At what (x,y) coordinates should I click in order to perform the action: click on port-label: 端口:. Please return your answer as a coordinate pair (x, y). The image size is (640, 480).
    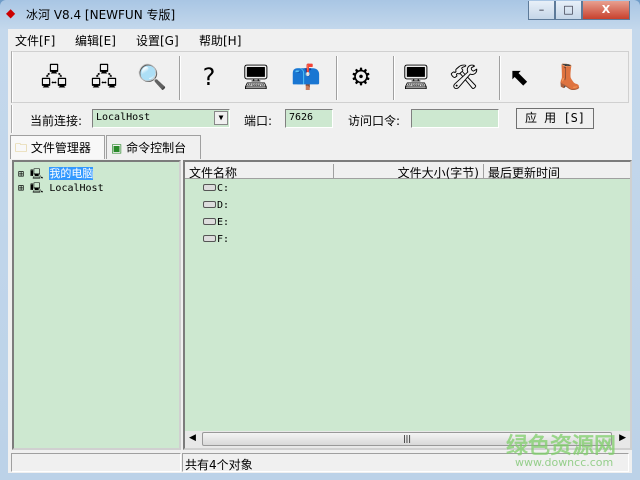
    Looking at the image, I should click on (258, 121).